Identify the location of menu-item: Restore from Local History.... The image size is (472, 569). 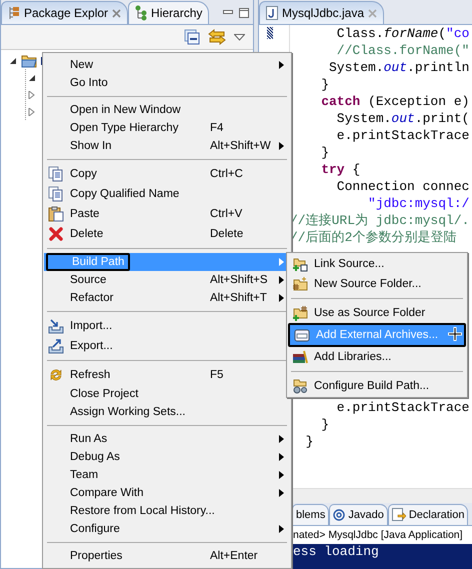
(167, 511).